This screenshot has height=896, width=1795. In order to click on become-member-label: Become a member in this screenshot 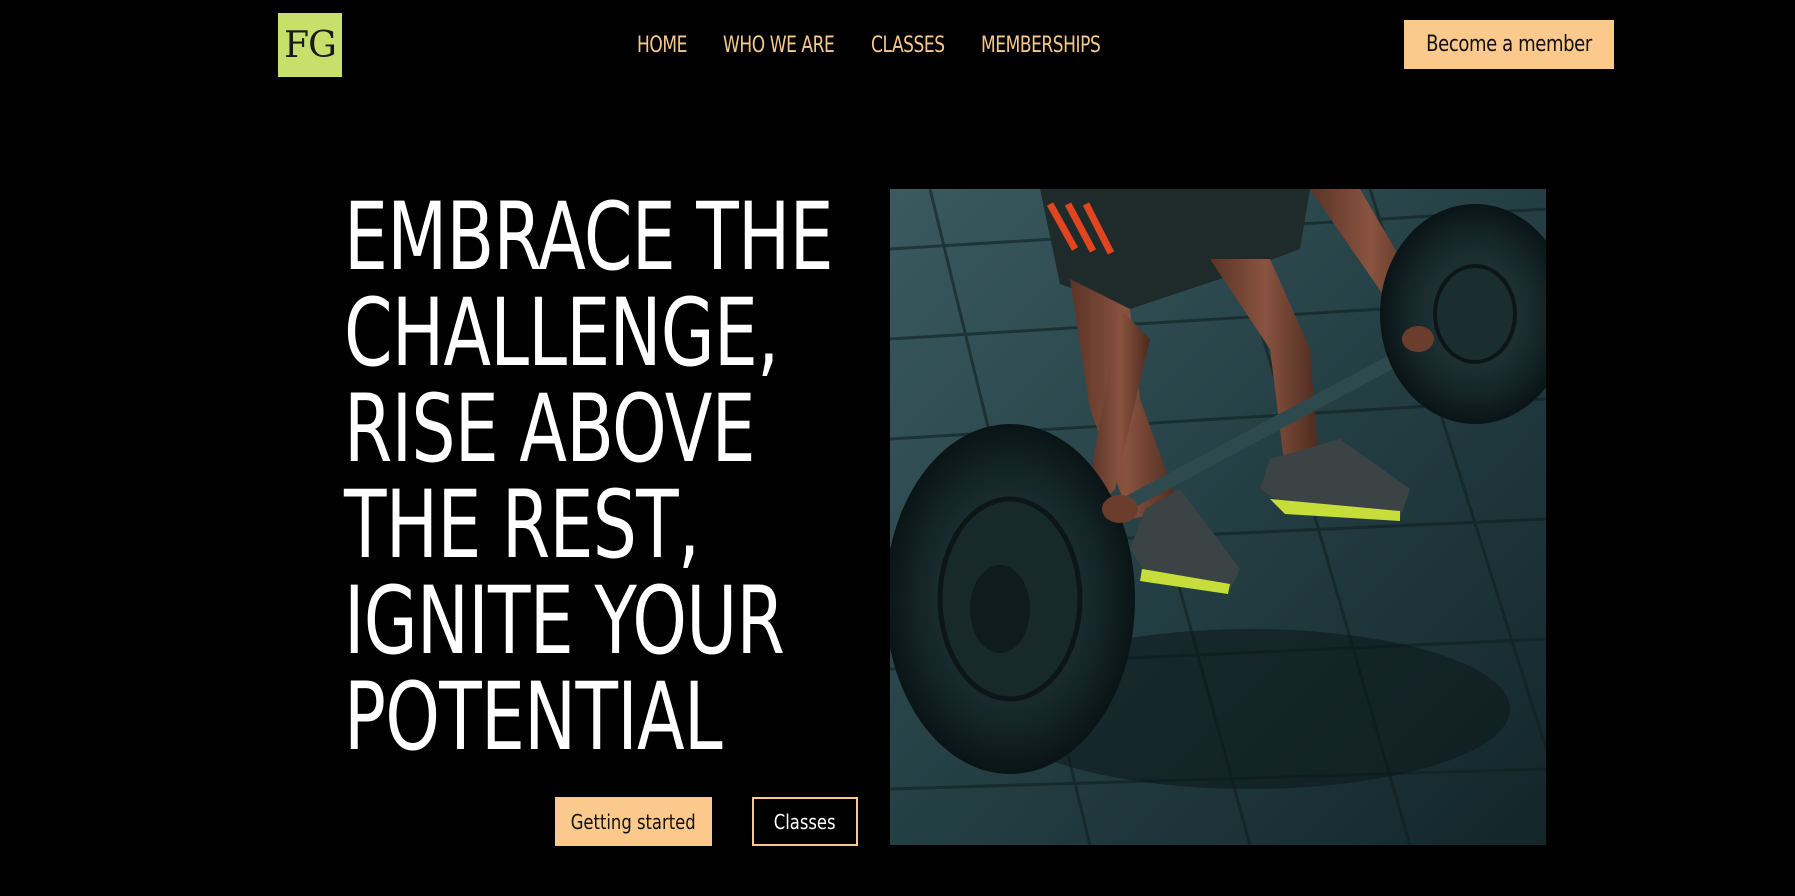, I will do `click(1509, 44)`.